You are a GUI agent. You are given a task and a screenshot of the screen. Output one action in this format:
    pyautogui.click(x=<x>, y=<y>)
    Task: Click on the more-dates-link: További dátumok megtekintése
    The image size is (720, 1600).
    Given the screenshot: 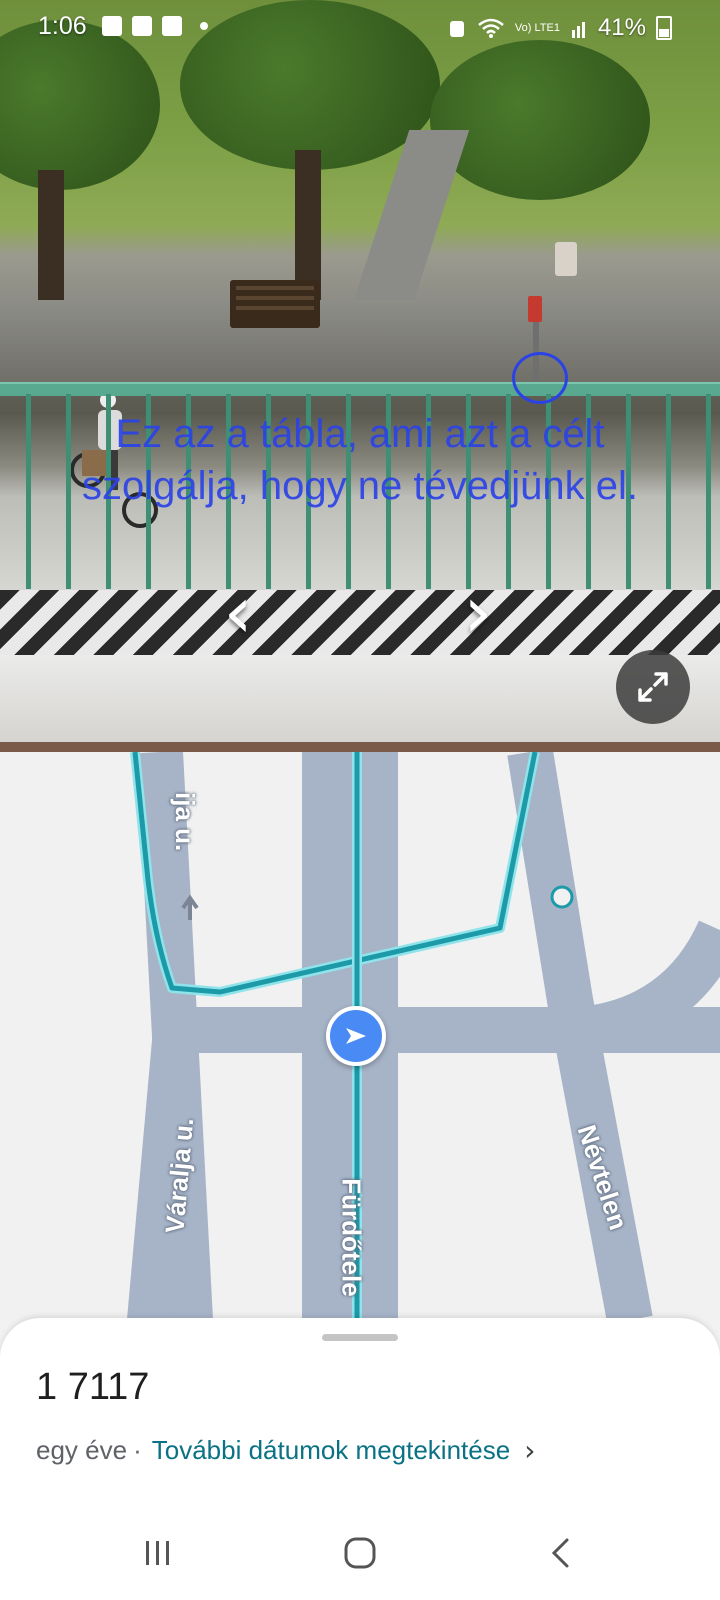 What is the action you would take?
    pyautogui.click(x=331, y=1450)
    